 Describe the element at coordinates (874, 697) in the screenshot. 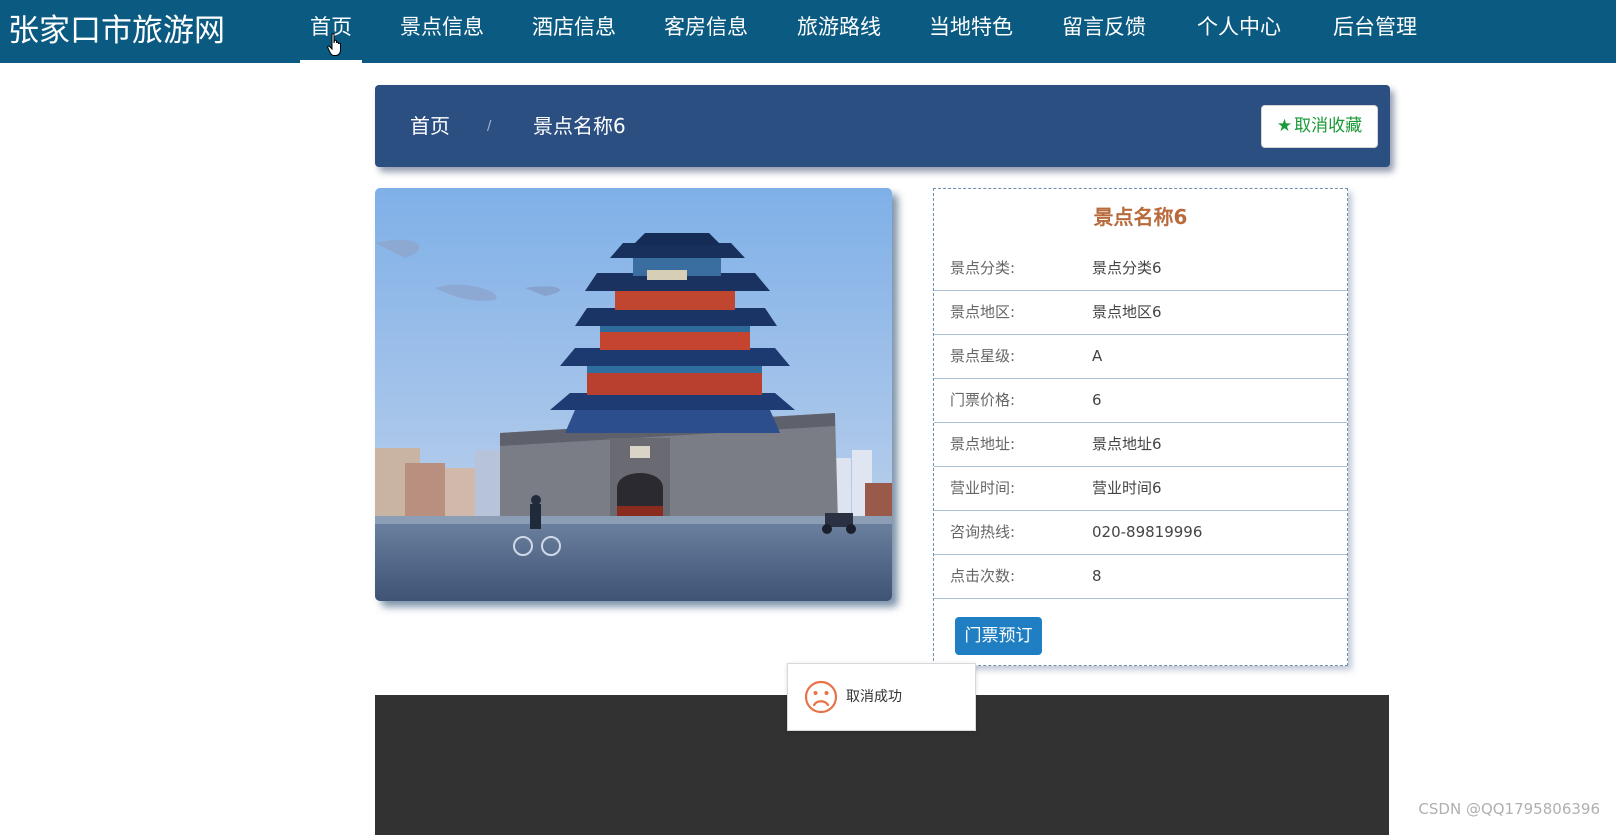

I see `toast-message: 取消成功` at that location.